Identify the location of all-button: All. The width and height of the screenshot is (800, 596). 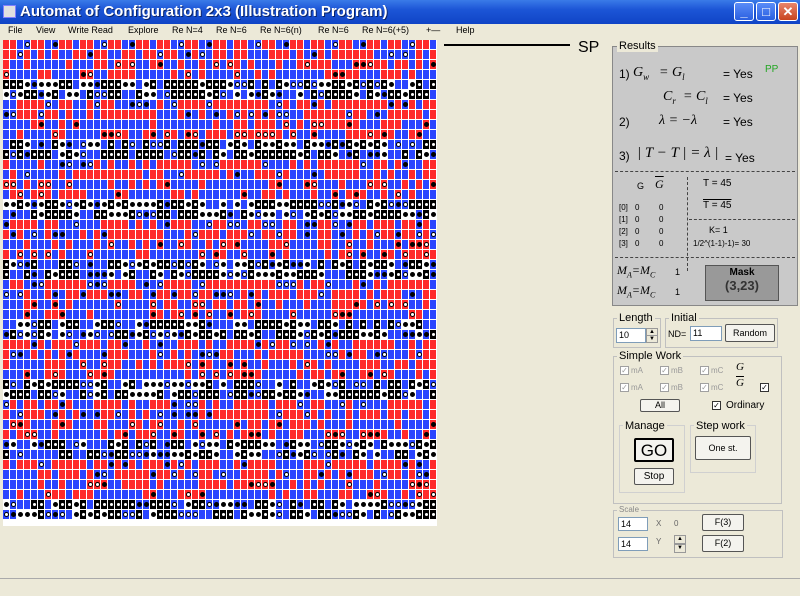
(660, 405).